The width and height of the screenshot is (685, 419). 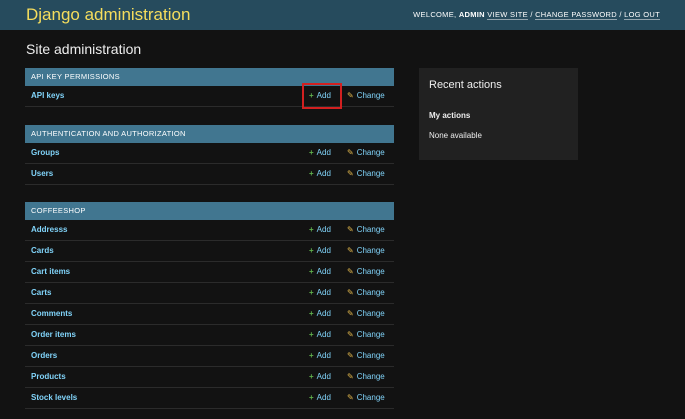 What do you see at coordinates (642, 15) in the screenshot?
I see `log-out-link: LOG OUT` at bounding box center [642, 15].